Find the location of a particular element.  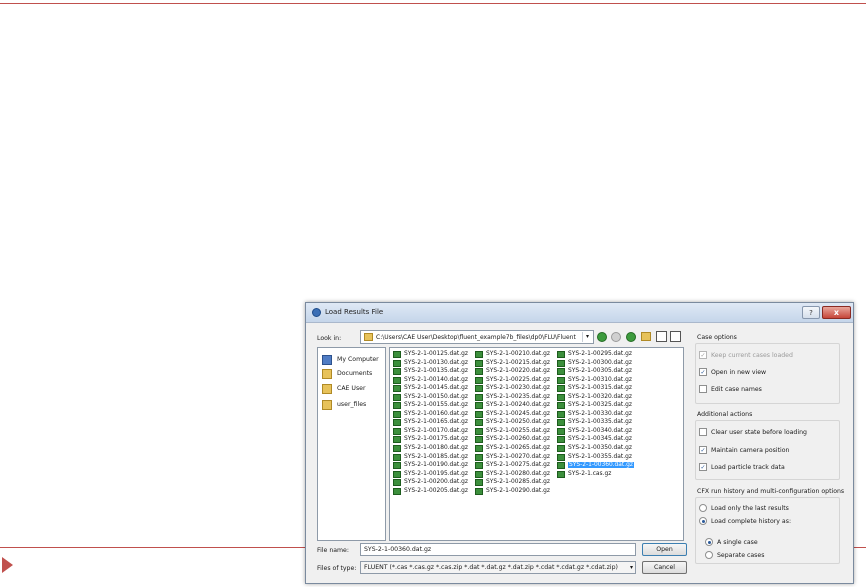

file-item: SYS-2-1-00235.dat.gz is located at coordinates (519, 397).